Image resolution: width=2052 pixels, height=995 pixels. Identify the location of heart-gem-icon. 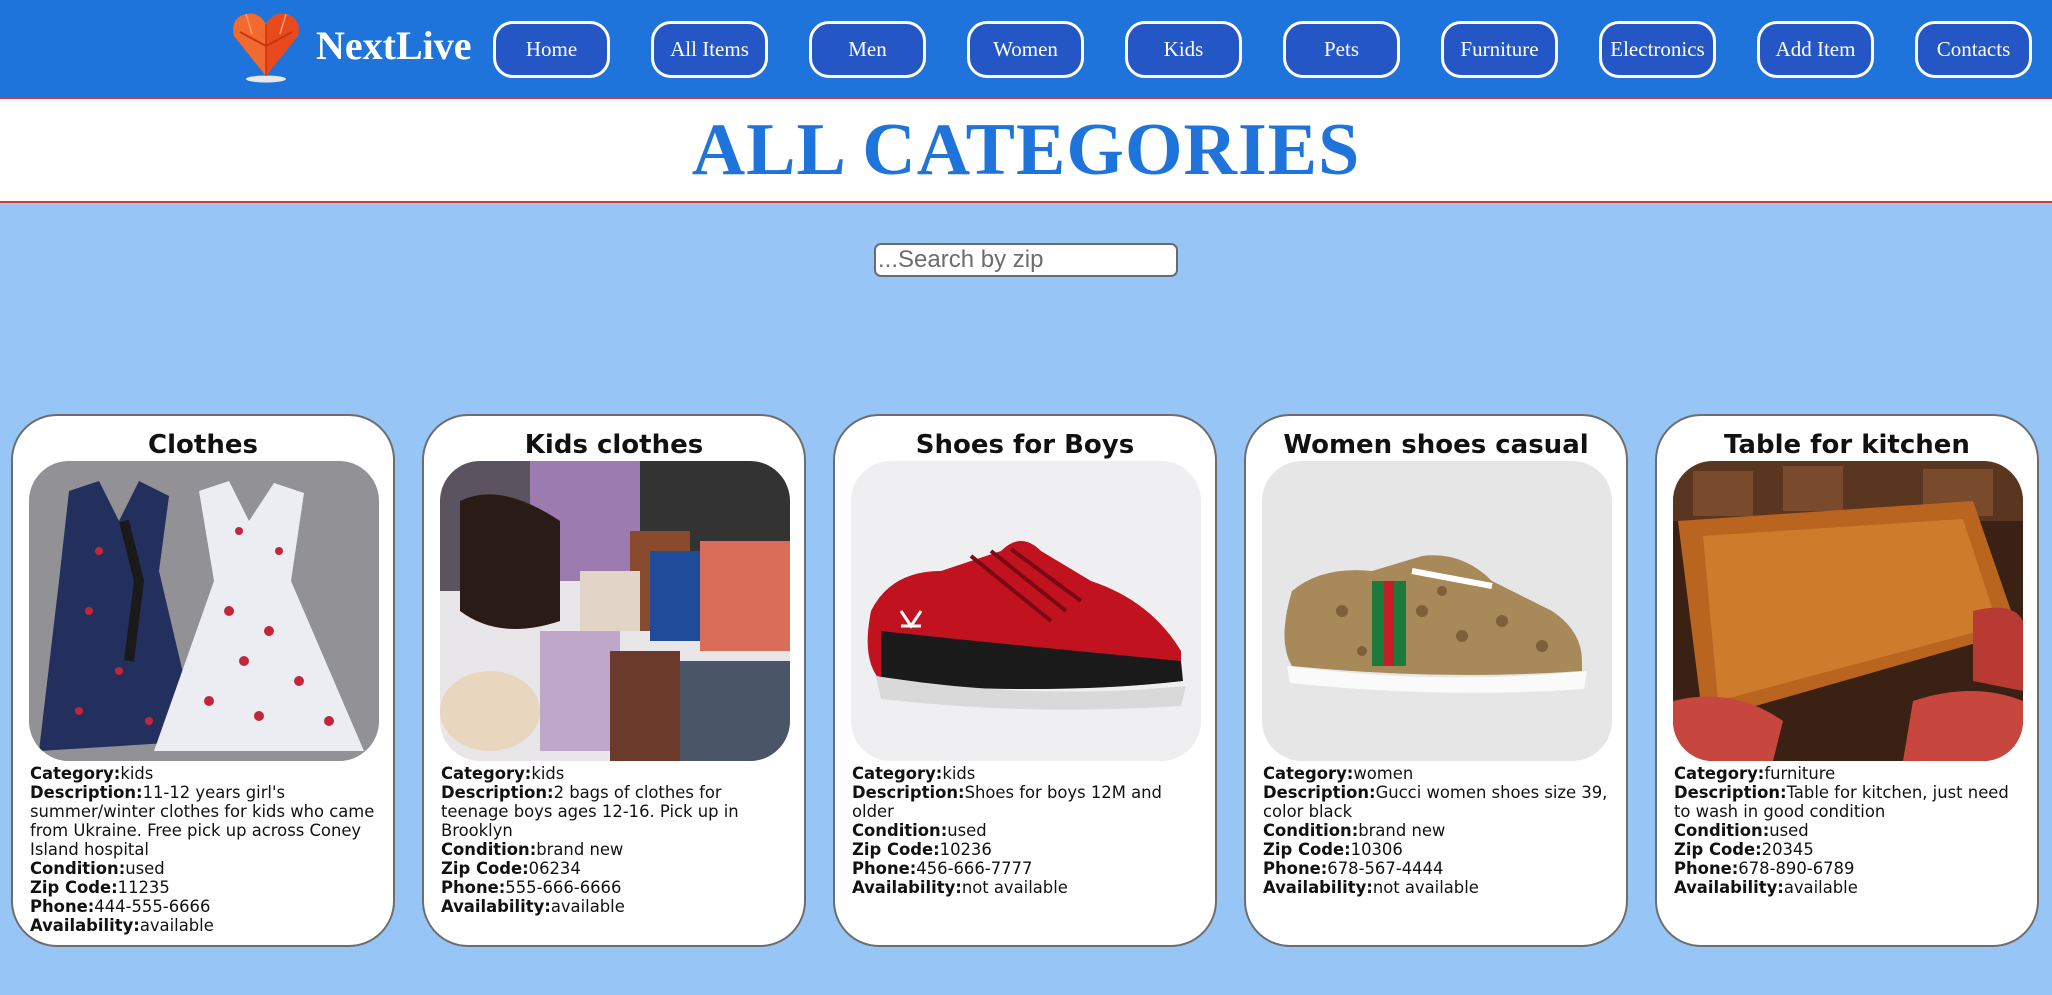
(267, 45).